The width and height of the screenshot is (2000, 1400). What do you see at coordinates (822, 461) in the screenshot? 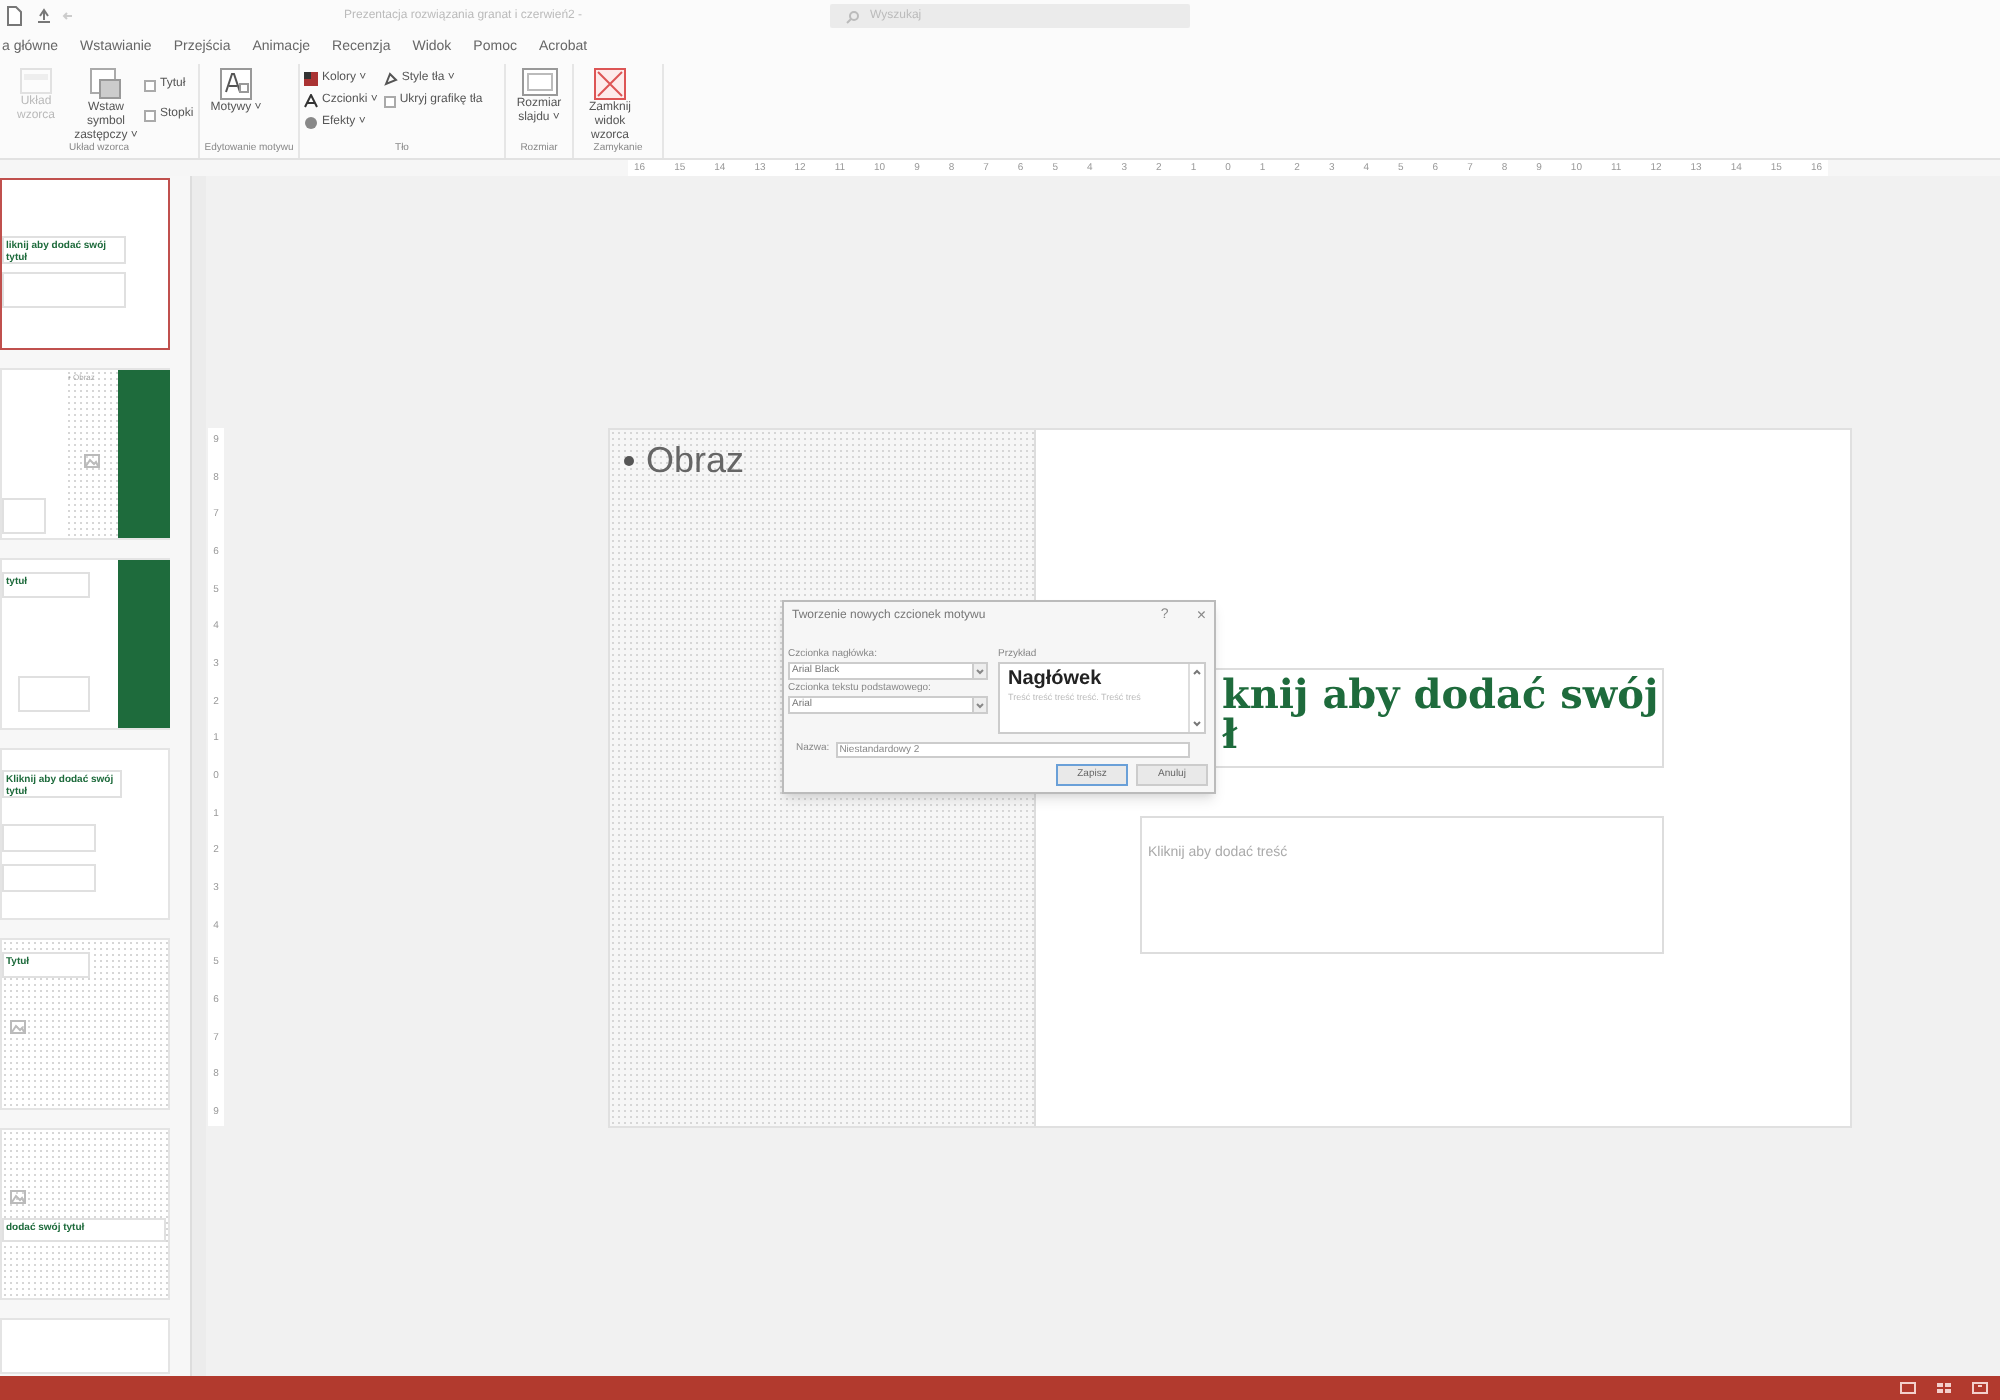
I see `placeholder-text: Obraz` at bounding box center [822, 461].